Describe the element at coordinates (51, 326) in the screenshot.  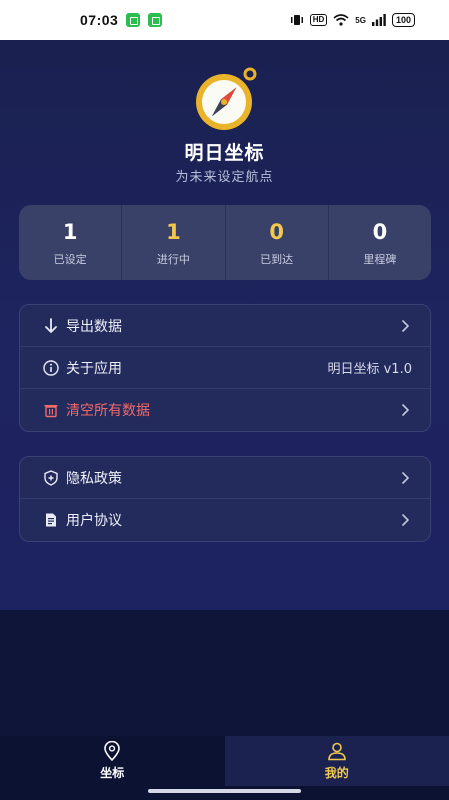
I see `arrow-down-icon` at that location.